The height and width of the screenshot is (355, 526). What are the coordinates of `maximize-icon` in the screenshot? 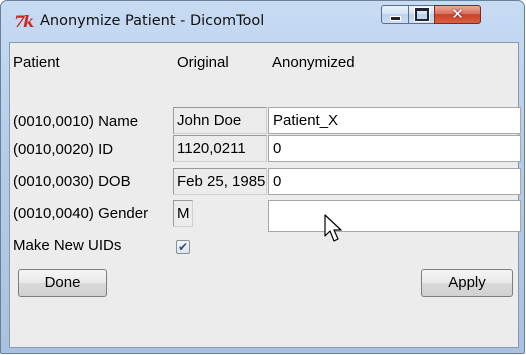 It's located at (421, 14).